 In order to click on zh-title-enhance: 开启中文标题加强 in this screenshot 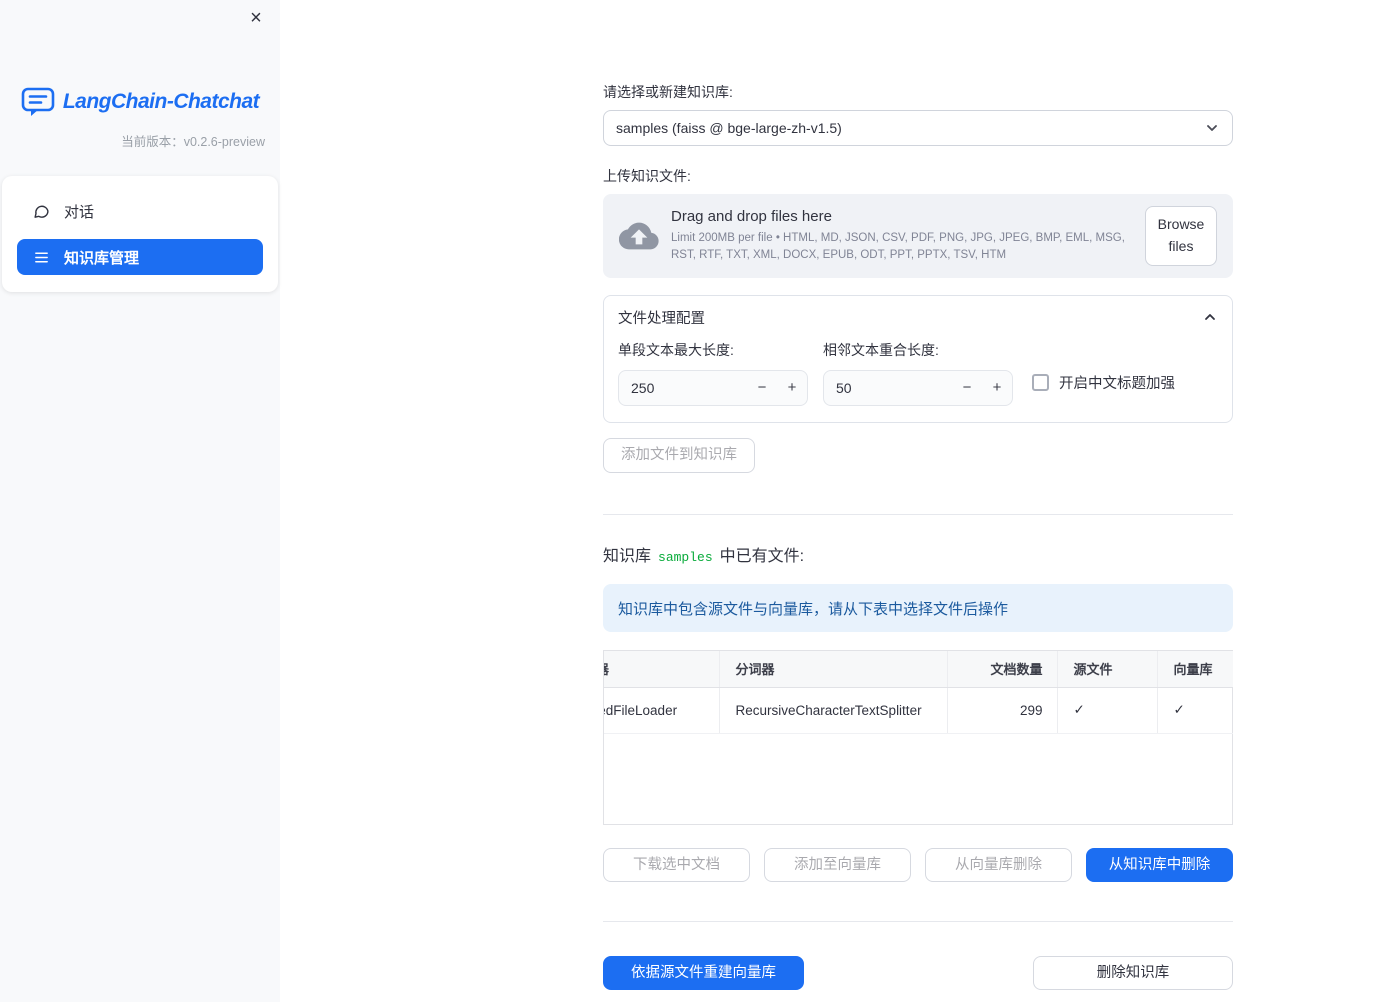, I will do `click(1103, 382)`.